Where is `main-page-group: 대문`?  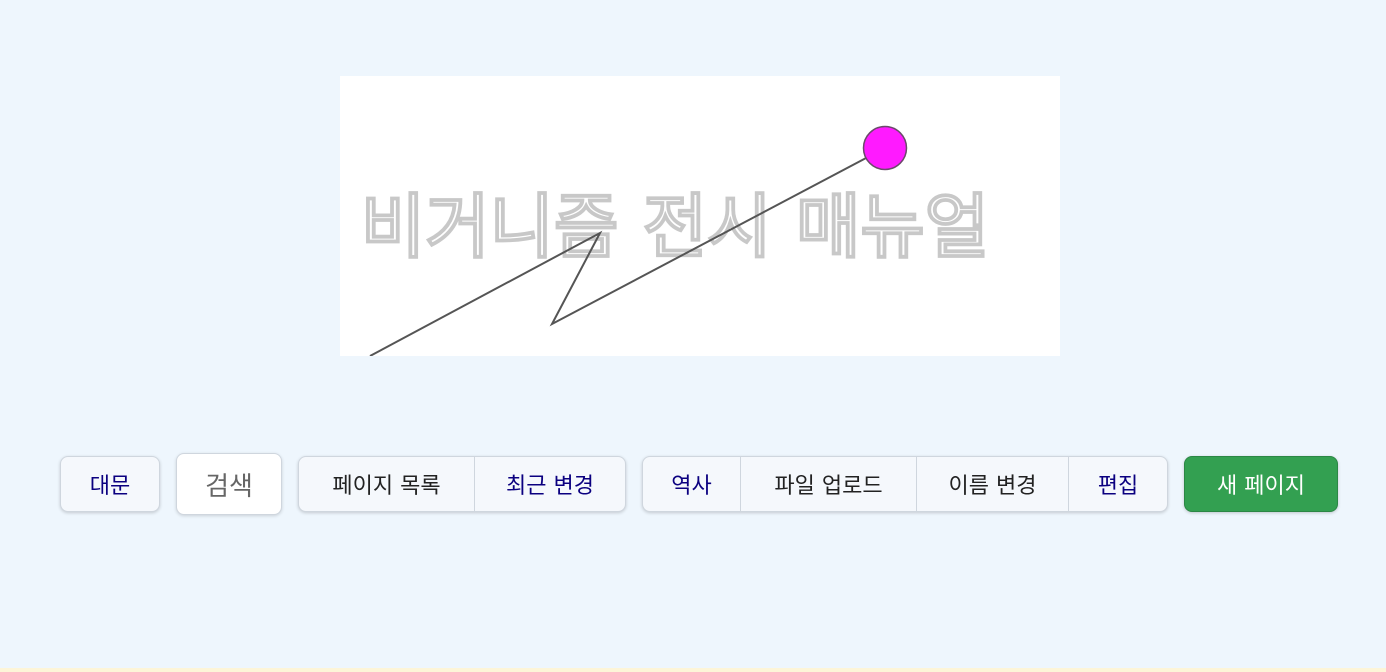
main-page-group: 대문 is located at coordinates (110, 484).